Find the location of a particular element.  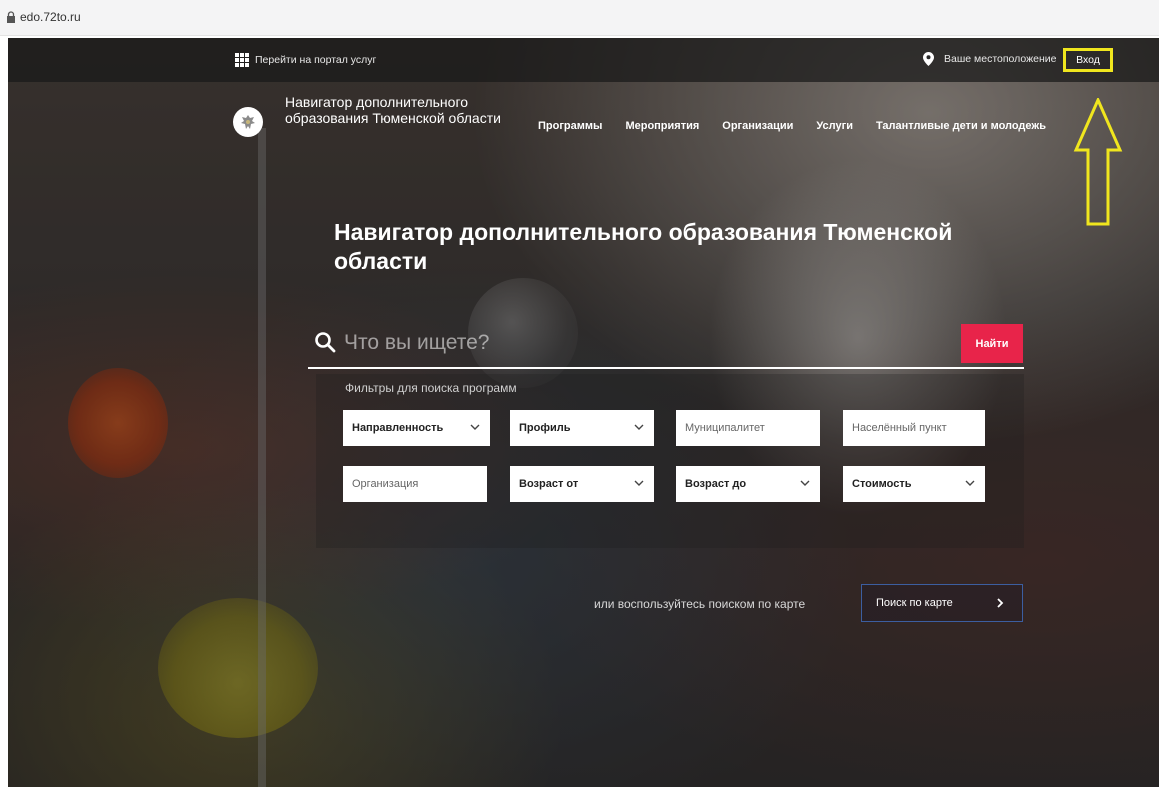

filter-municipality-label: Муниципалитет is located at coordinates (725, 428).